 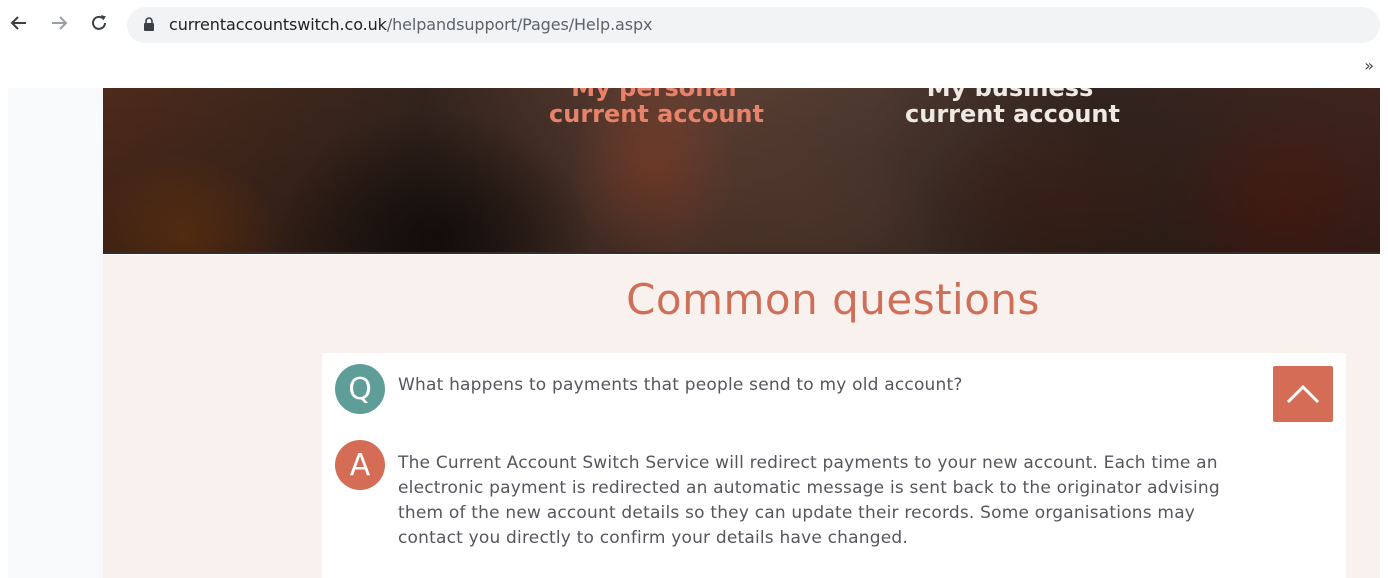 I want to click on chevron-up-icon, so click(x=1303, y=394).